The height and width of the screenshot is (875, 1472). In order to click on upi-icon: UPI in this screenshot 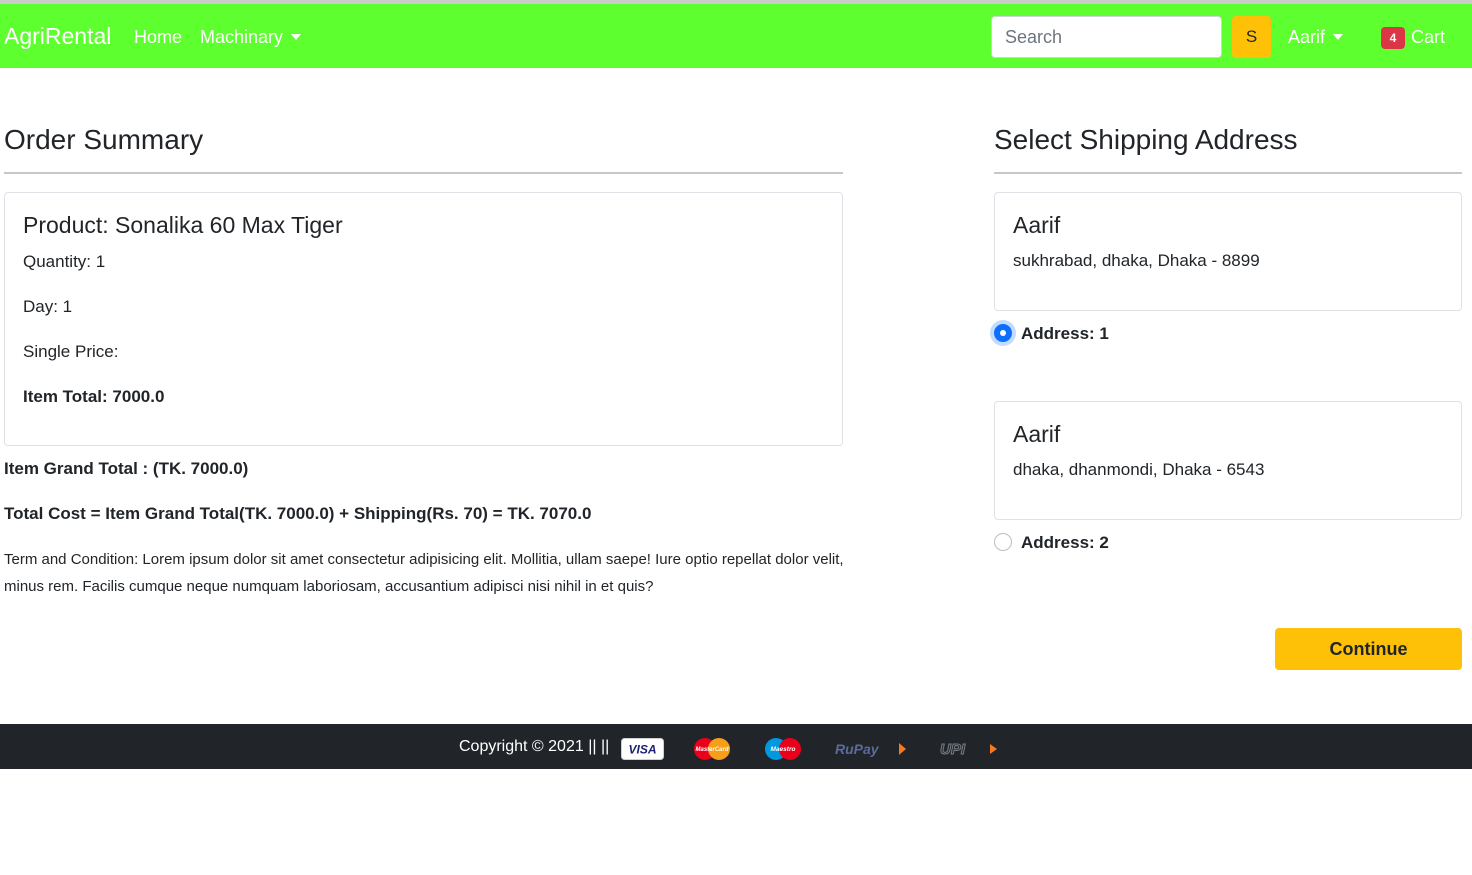, I will do `click(968, 750)`.